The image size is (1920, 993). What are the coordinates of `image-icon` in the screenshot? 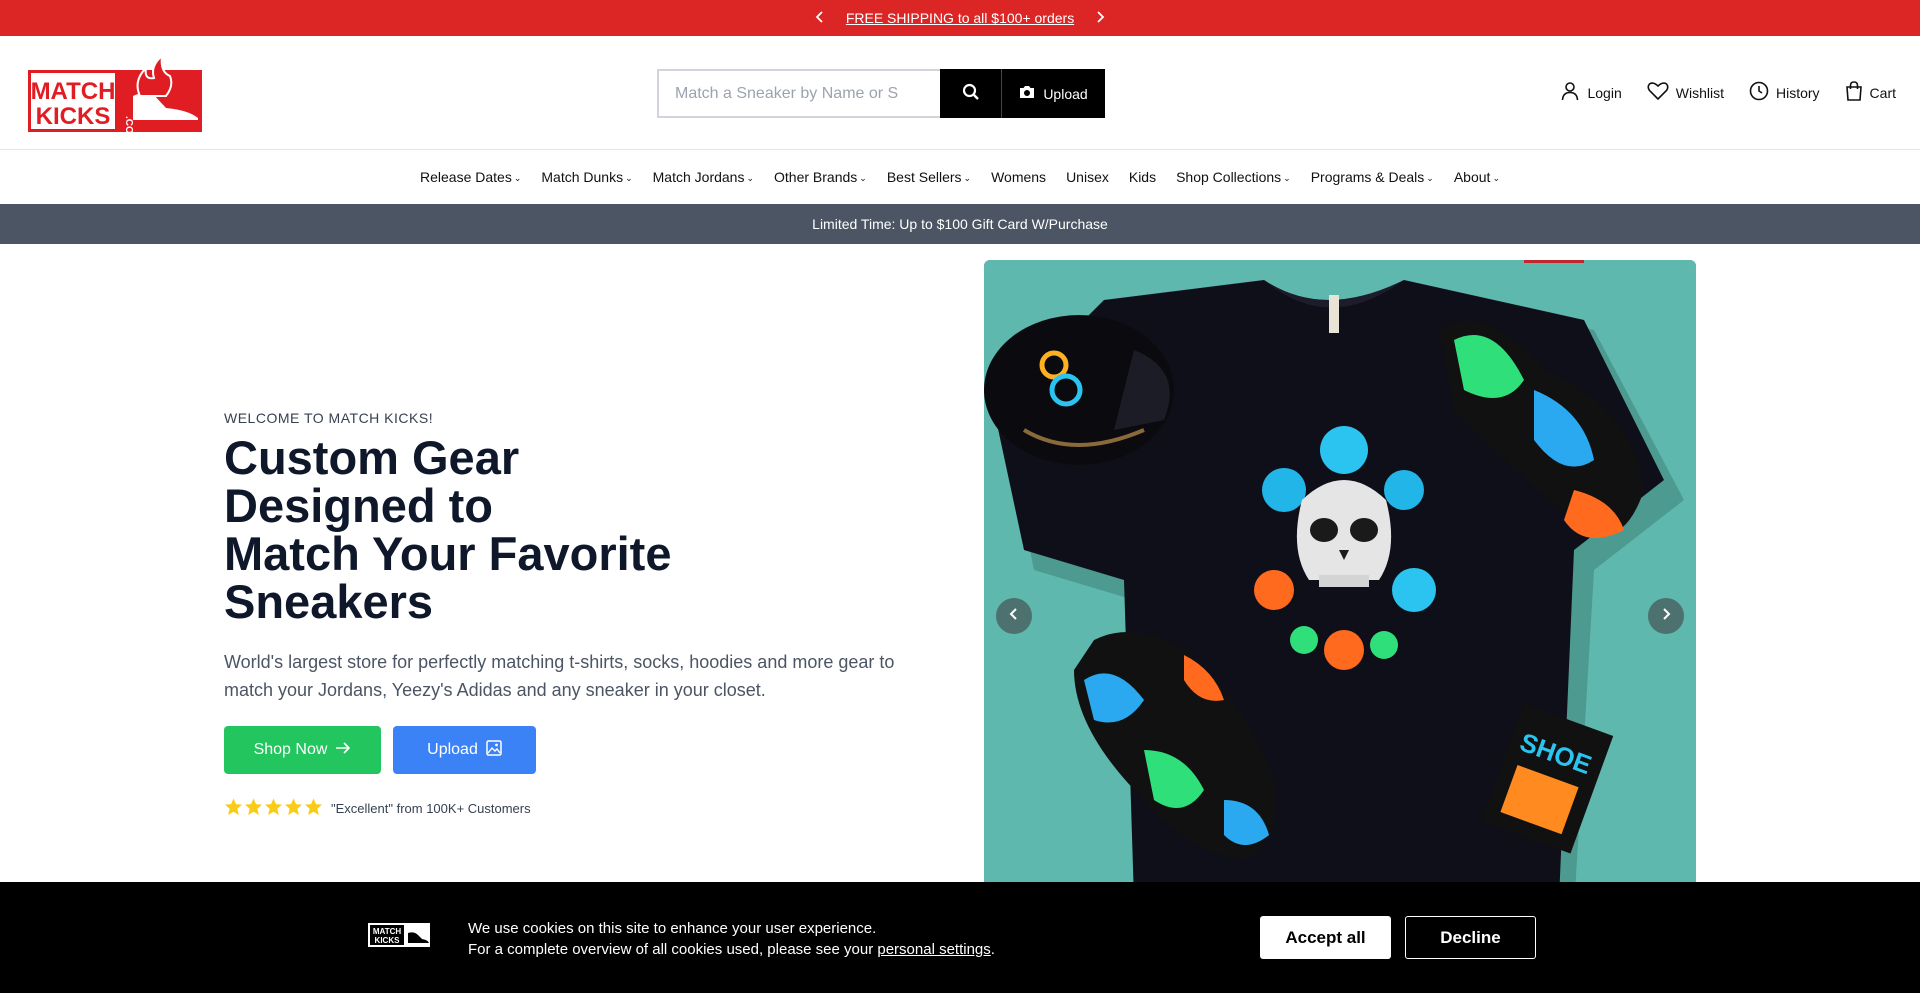 It's located at (494, 750).